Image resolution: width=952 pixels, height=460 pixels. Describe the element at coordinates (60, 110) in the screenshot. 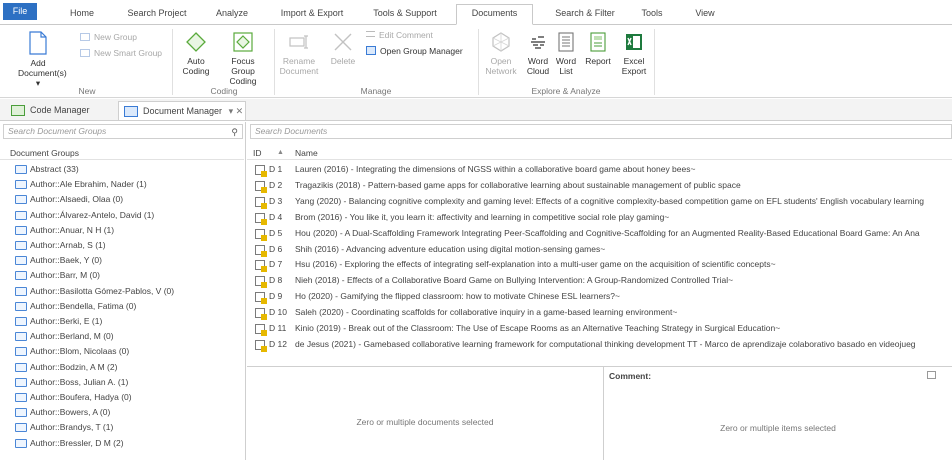

I see `tab-code-manager: Code Manager` at that location.